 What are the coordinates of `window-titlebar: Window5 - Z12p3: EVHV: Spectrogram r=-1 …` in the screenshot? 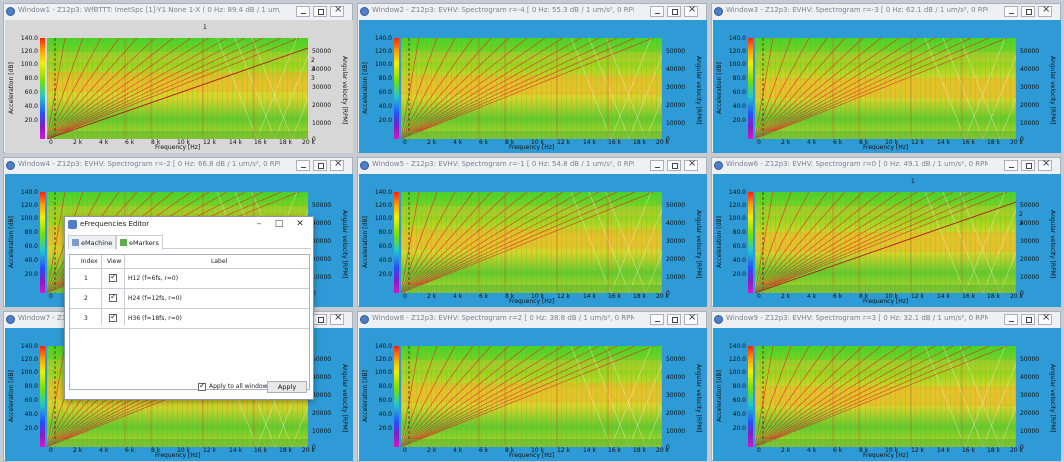 It's located at (532, 165).